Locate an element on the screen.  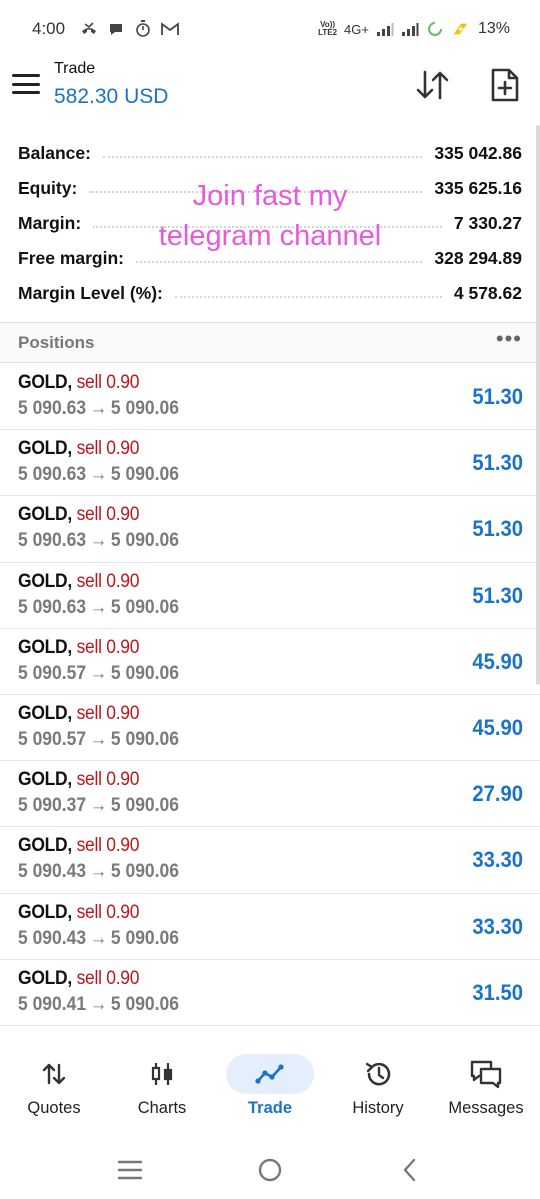
summary-row-balance: Balance: 335 042.86 is located at coordinates (270, 153).